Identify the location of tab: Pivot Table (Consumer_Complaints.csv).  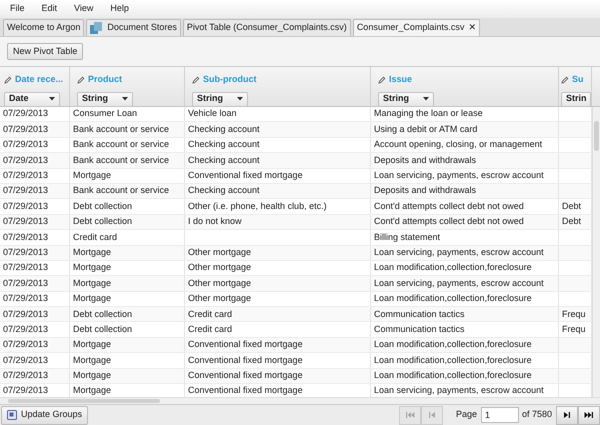
(266, 27).